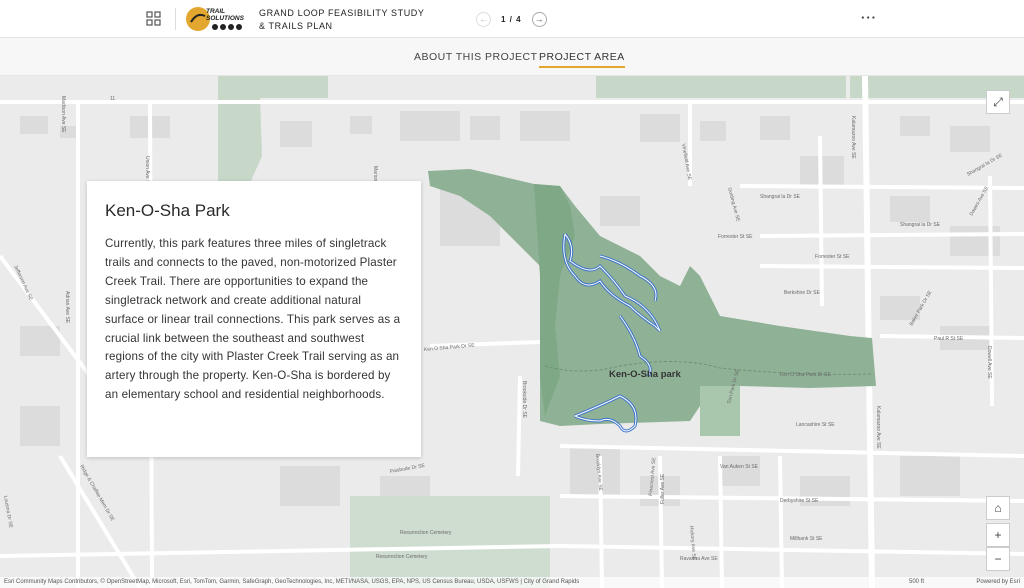 This screenshot has width=1024, height=588. What do you see at coordinates (175, 19) in the screenshot?
I see `header-divider` at bounding box center [175, 19].